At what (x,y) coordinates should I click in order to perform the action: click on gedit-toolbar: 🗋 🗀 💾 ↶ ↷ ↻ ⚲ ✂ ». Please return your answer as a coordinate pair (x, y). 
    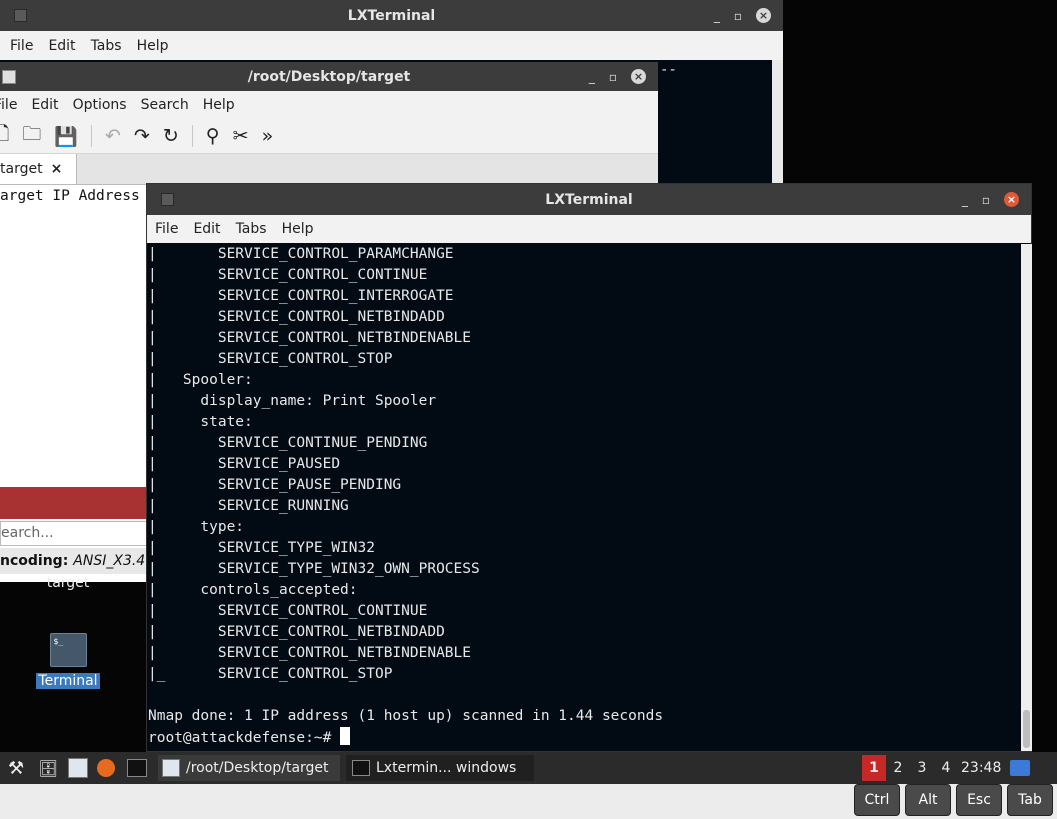
    Looking at the image, I should click on (329, 136).